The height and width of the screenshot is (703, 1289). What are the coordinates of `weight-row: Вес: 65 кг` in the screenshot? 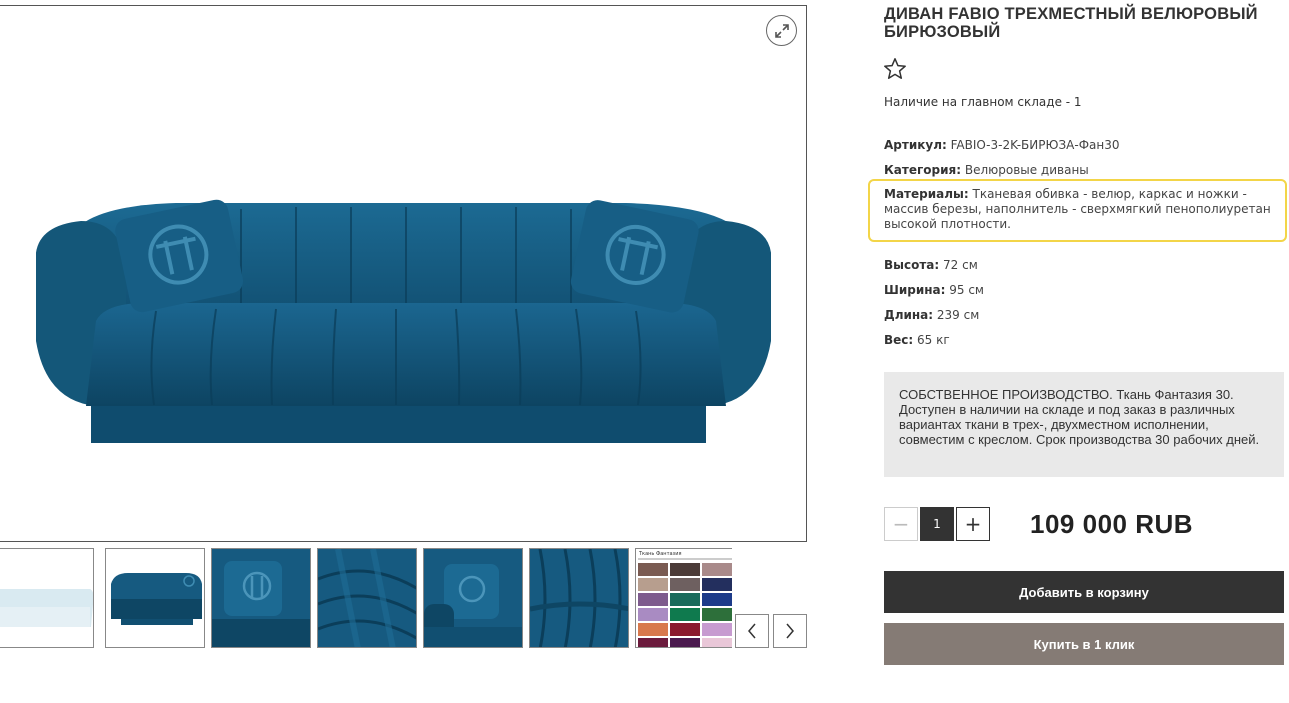 It's located at (917, 340).